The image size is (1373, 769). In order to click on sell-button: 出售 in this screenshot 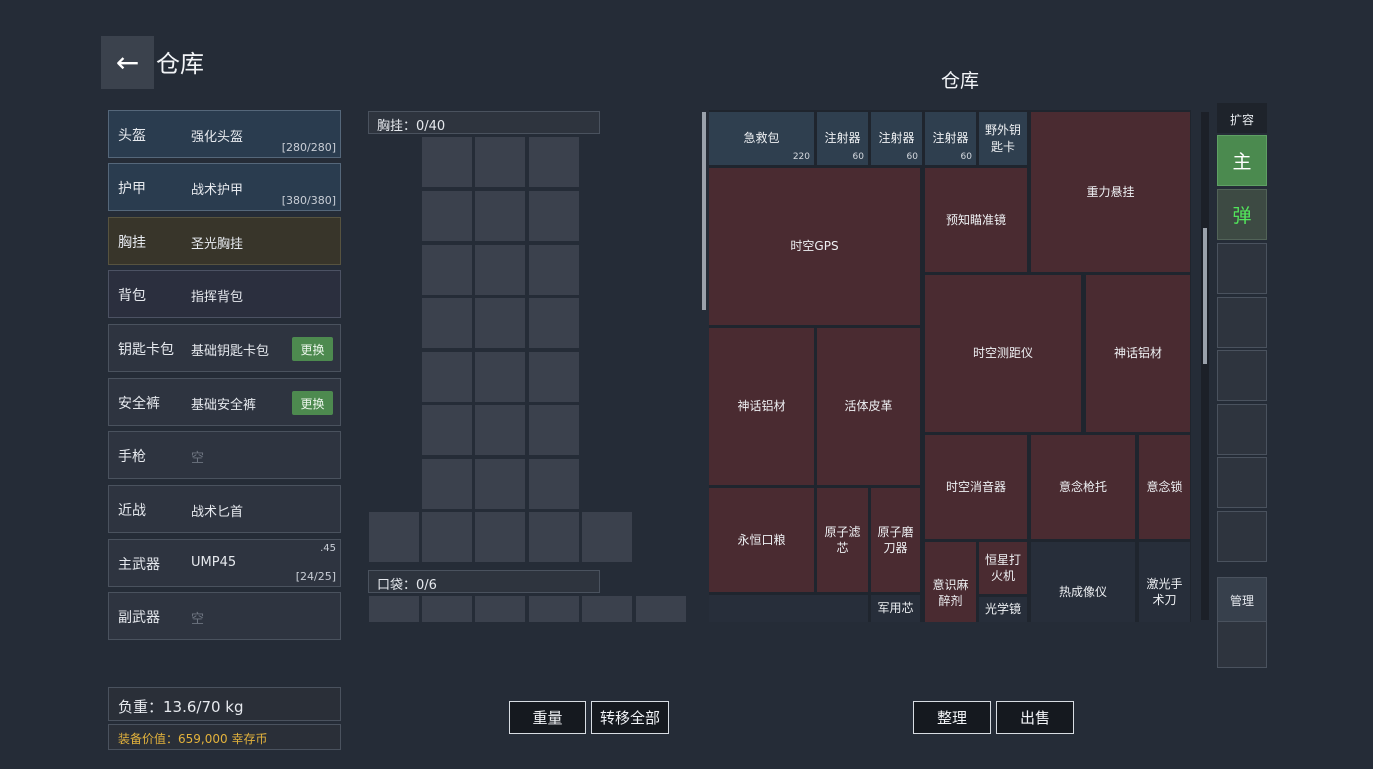, I will do `click(1035, 717)`.